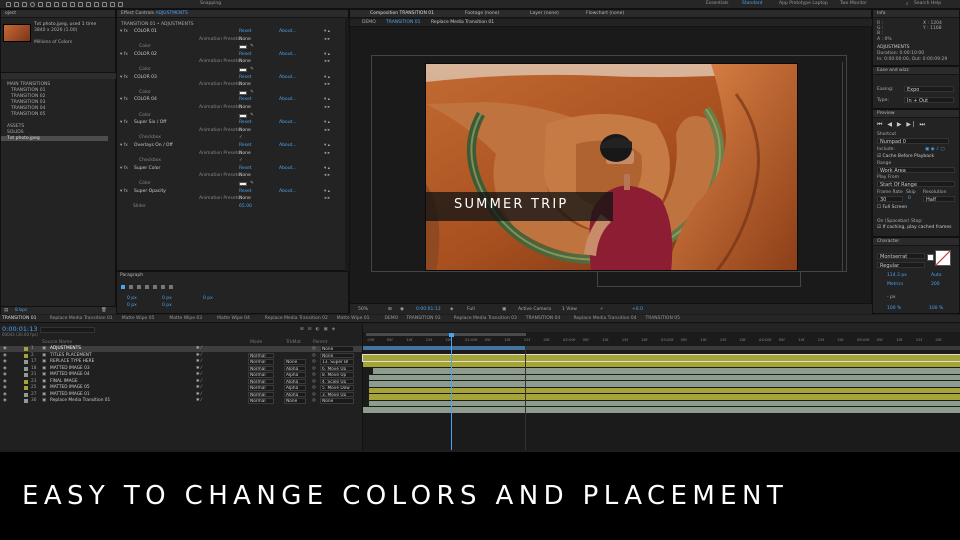 Image resolution: width=960 pixels, height=540 pixels. Describe the element at coordinates (717, 3) in the screenshot. I see `workspace-essentials: Essentials` at that location.